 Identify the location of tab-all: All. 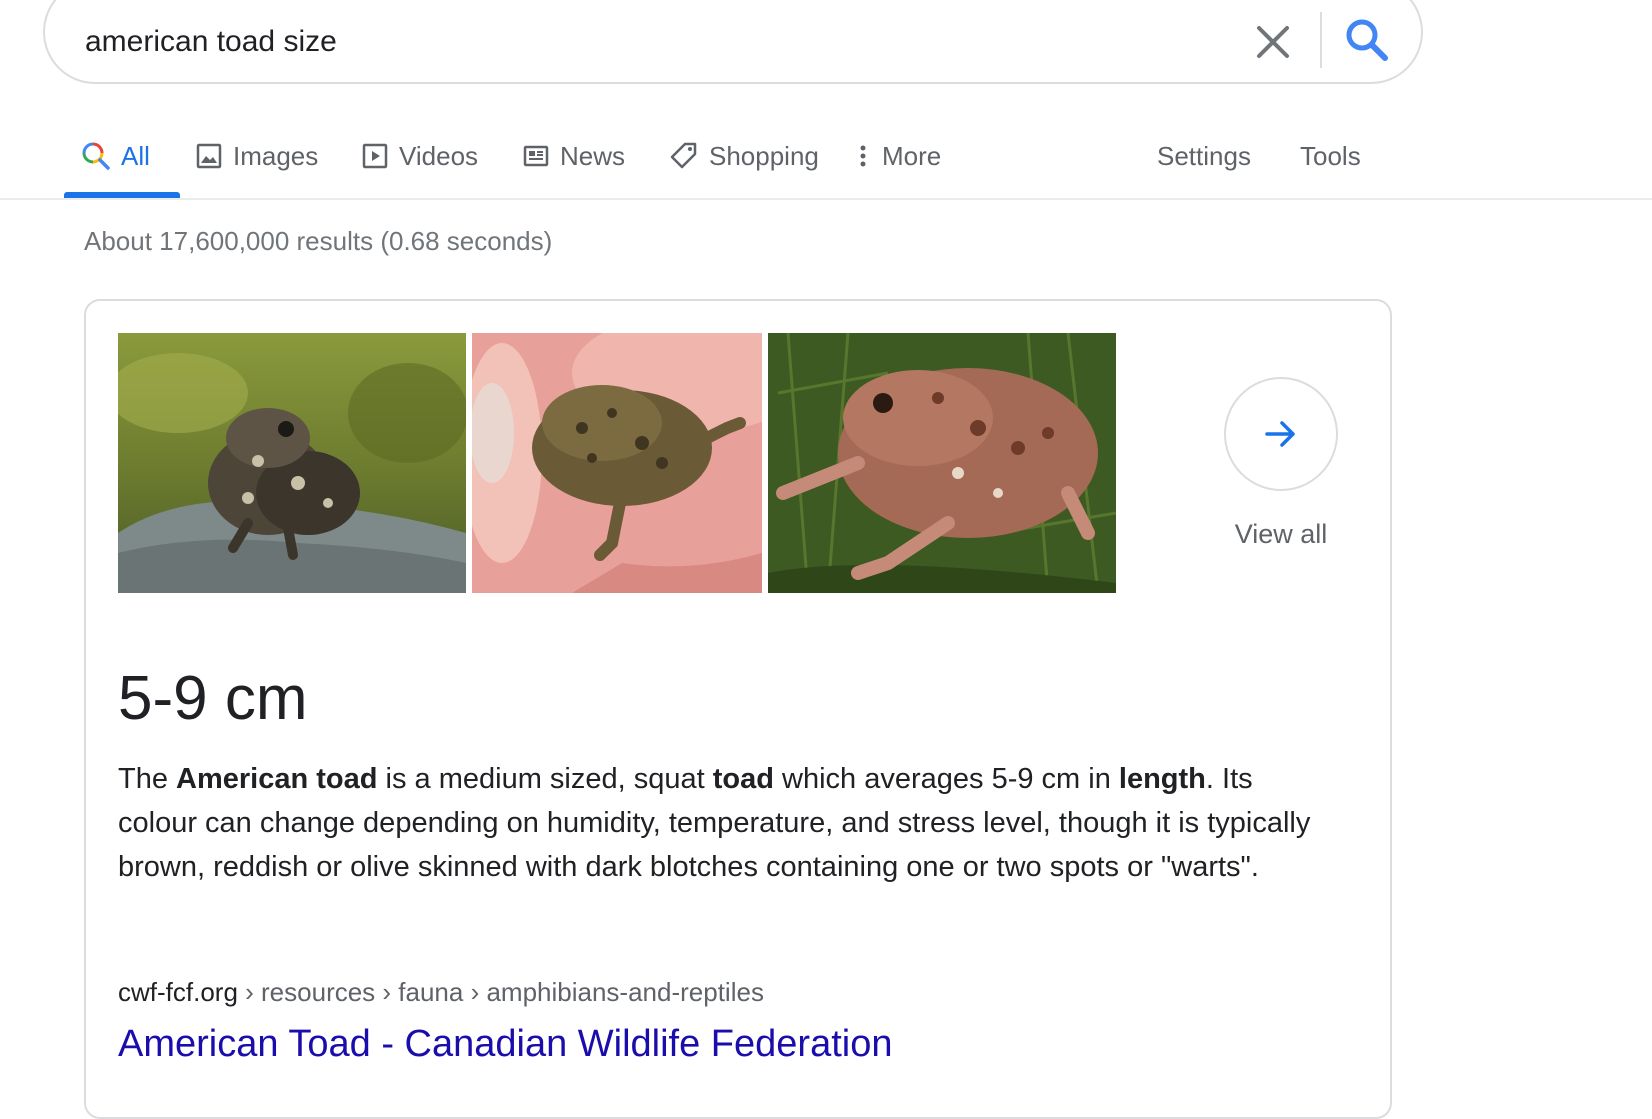
(115, 156).